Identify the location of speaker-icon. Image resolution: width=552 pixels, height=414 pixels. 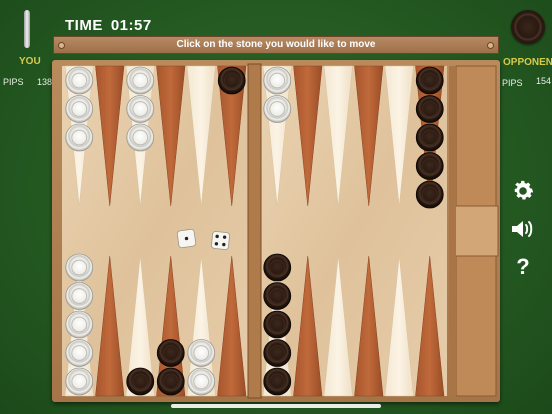
(522, 229).